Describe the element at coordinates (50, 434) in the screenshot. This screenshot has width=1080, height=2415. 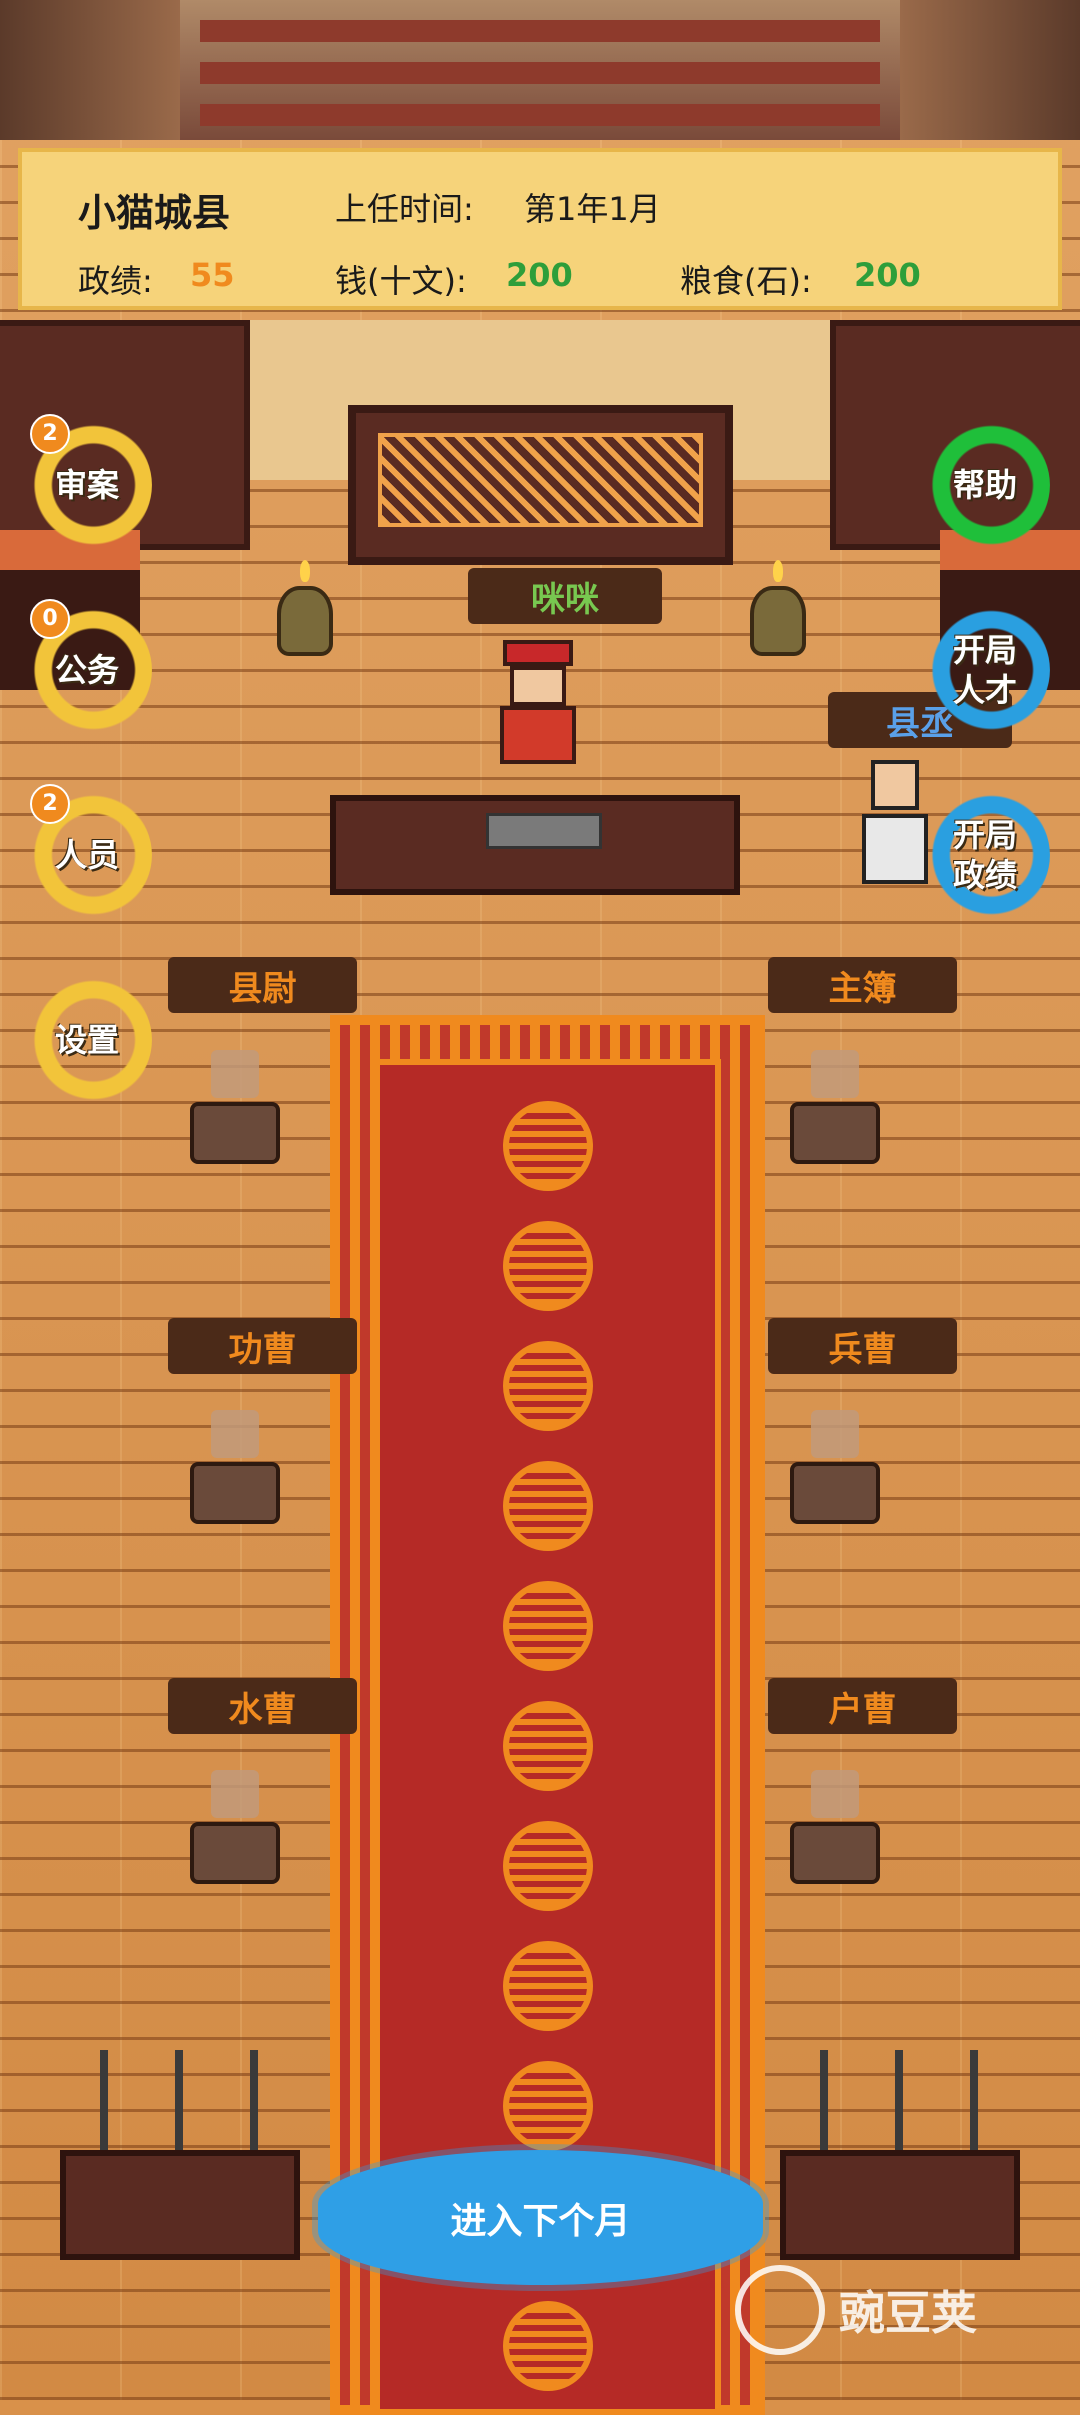
I see `trial-badge: 2` at that location.